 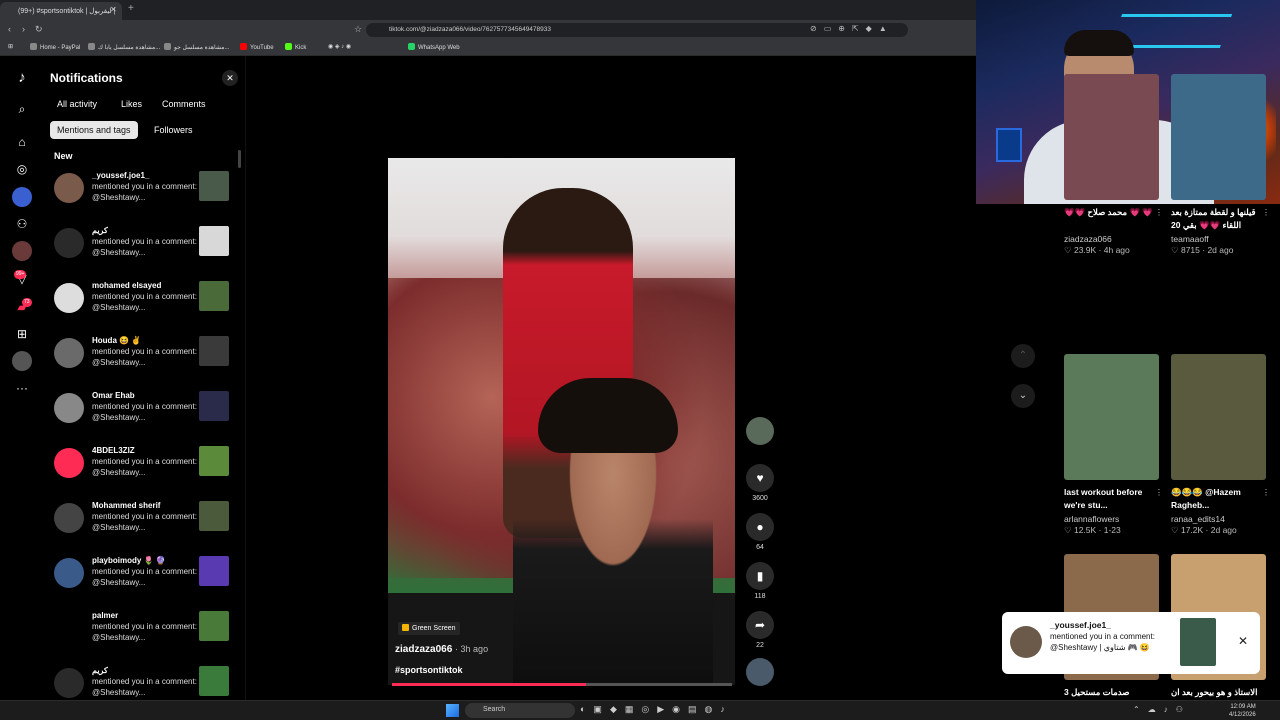 I want to click on taskbar-clock: 12:09 AM 4/12/2026, so click(x=1242, y=711).